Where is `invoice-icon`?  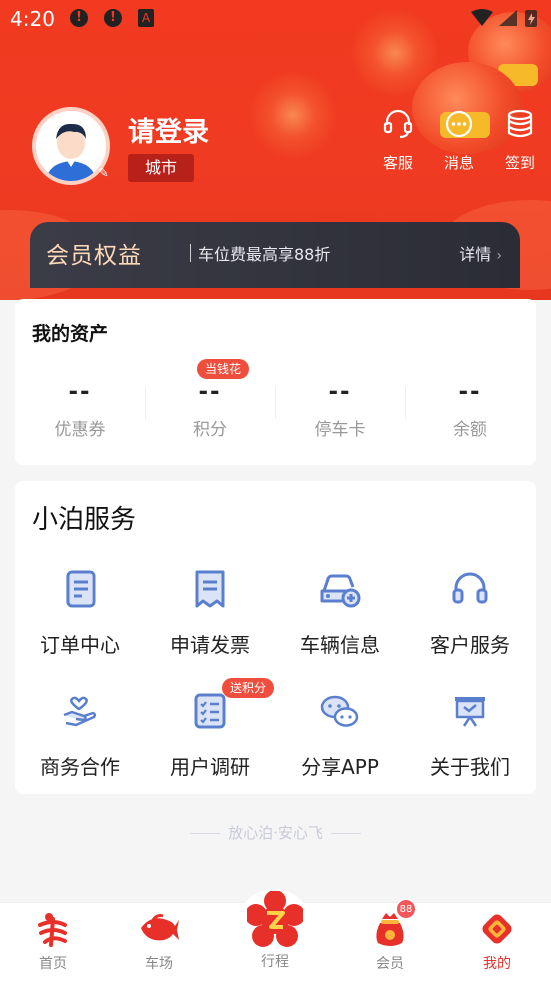 invoice-icon is located at coordinates (210, 589).